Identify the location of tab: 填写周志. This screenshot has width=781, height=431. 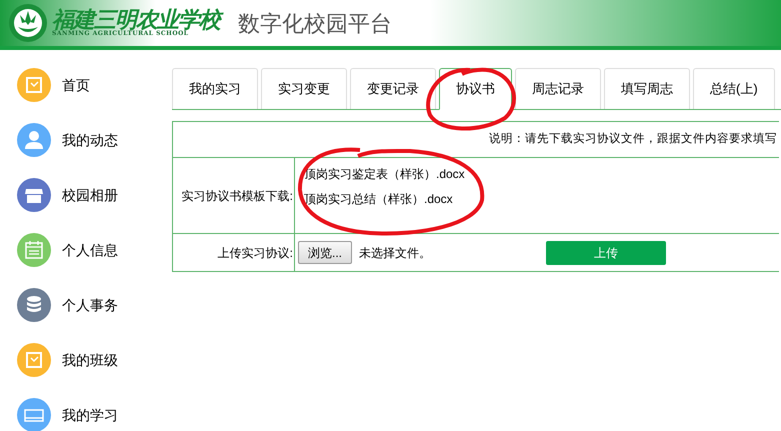
(647, 88).